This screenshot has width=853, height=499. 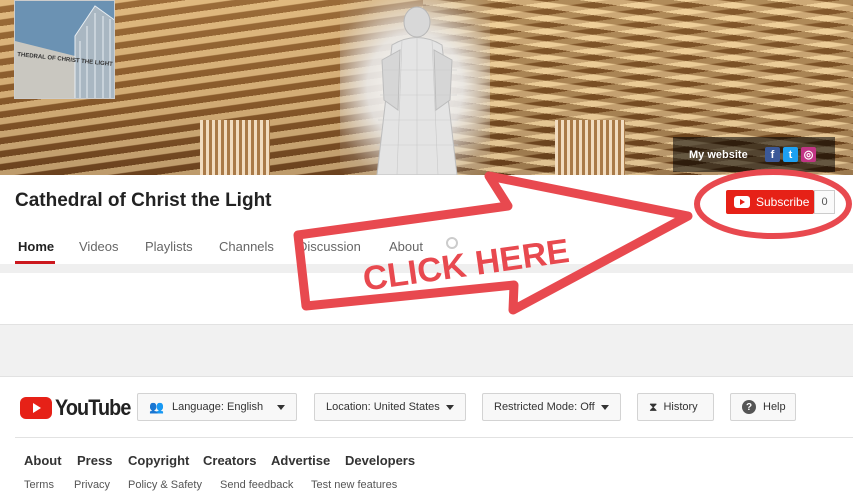 What do you see at coordinates (587, 407) in the screenshot?
I see `restricted-value: Off` at bounding box center [587, 407].